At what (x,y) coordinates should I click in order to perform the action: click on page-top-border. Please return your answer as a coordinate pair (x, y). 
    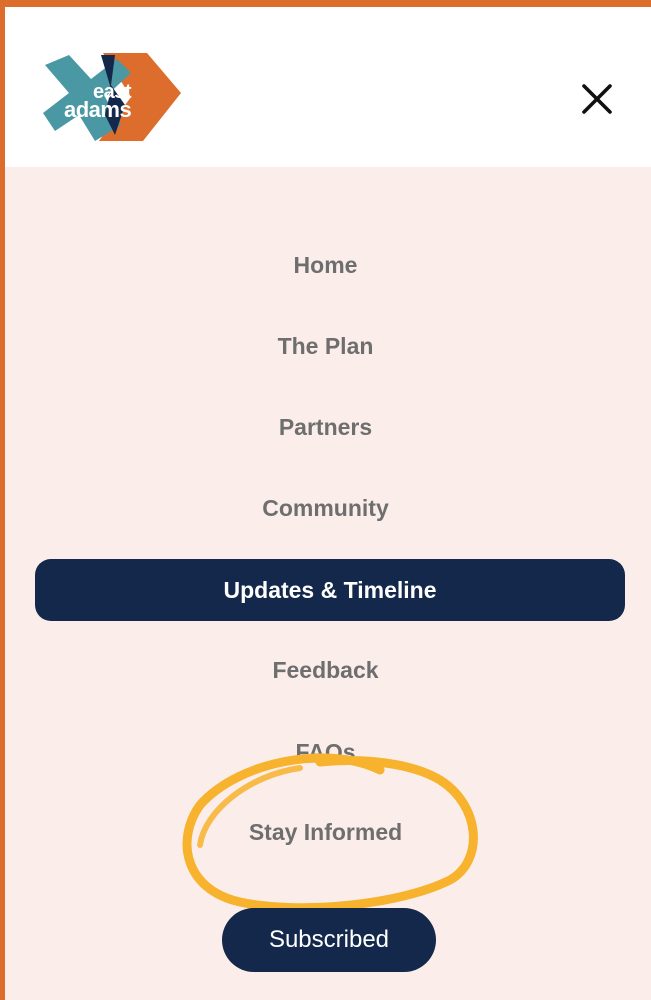
    Looking at the image, I should click on (325, 3).